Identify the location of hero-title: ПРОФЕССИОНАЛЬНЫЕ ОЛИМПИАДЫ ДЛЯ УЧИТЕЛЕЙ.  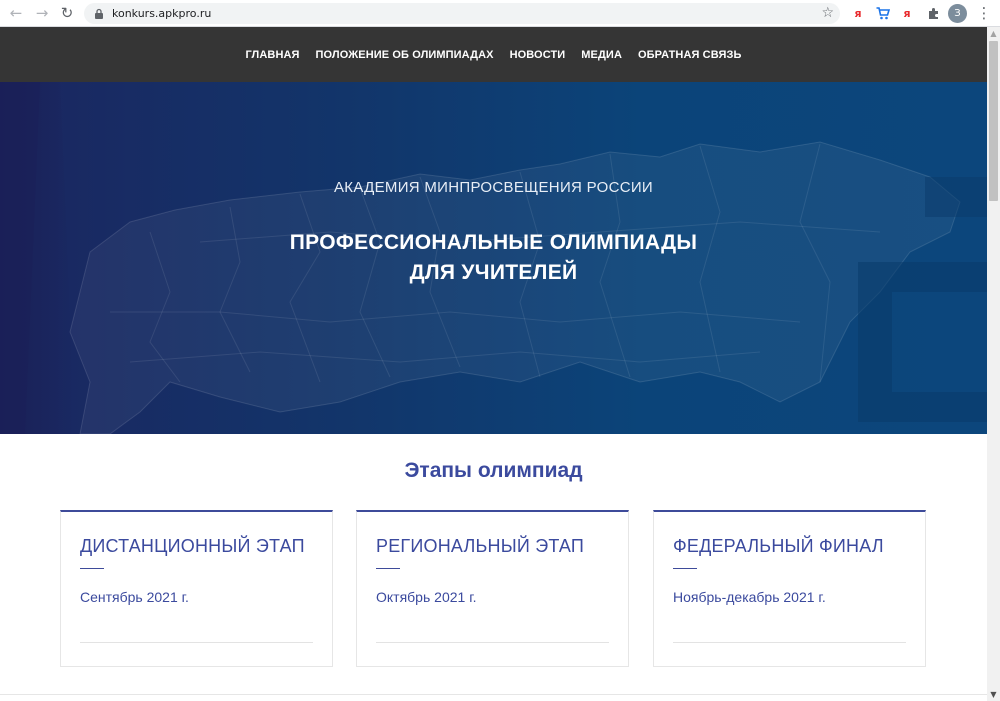
(493, 258).